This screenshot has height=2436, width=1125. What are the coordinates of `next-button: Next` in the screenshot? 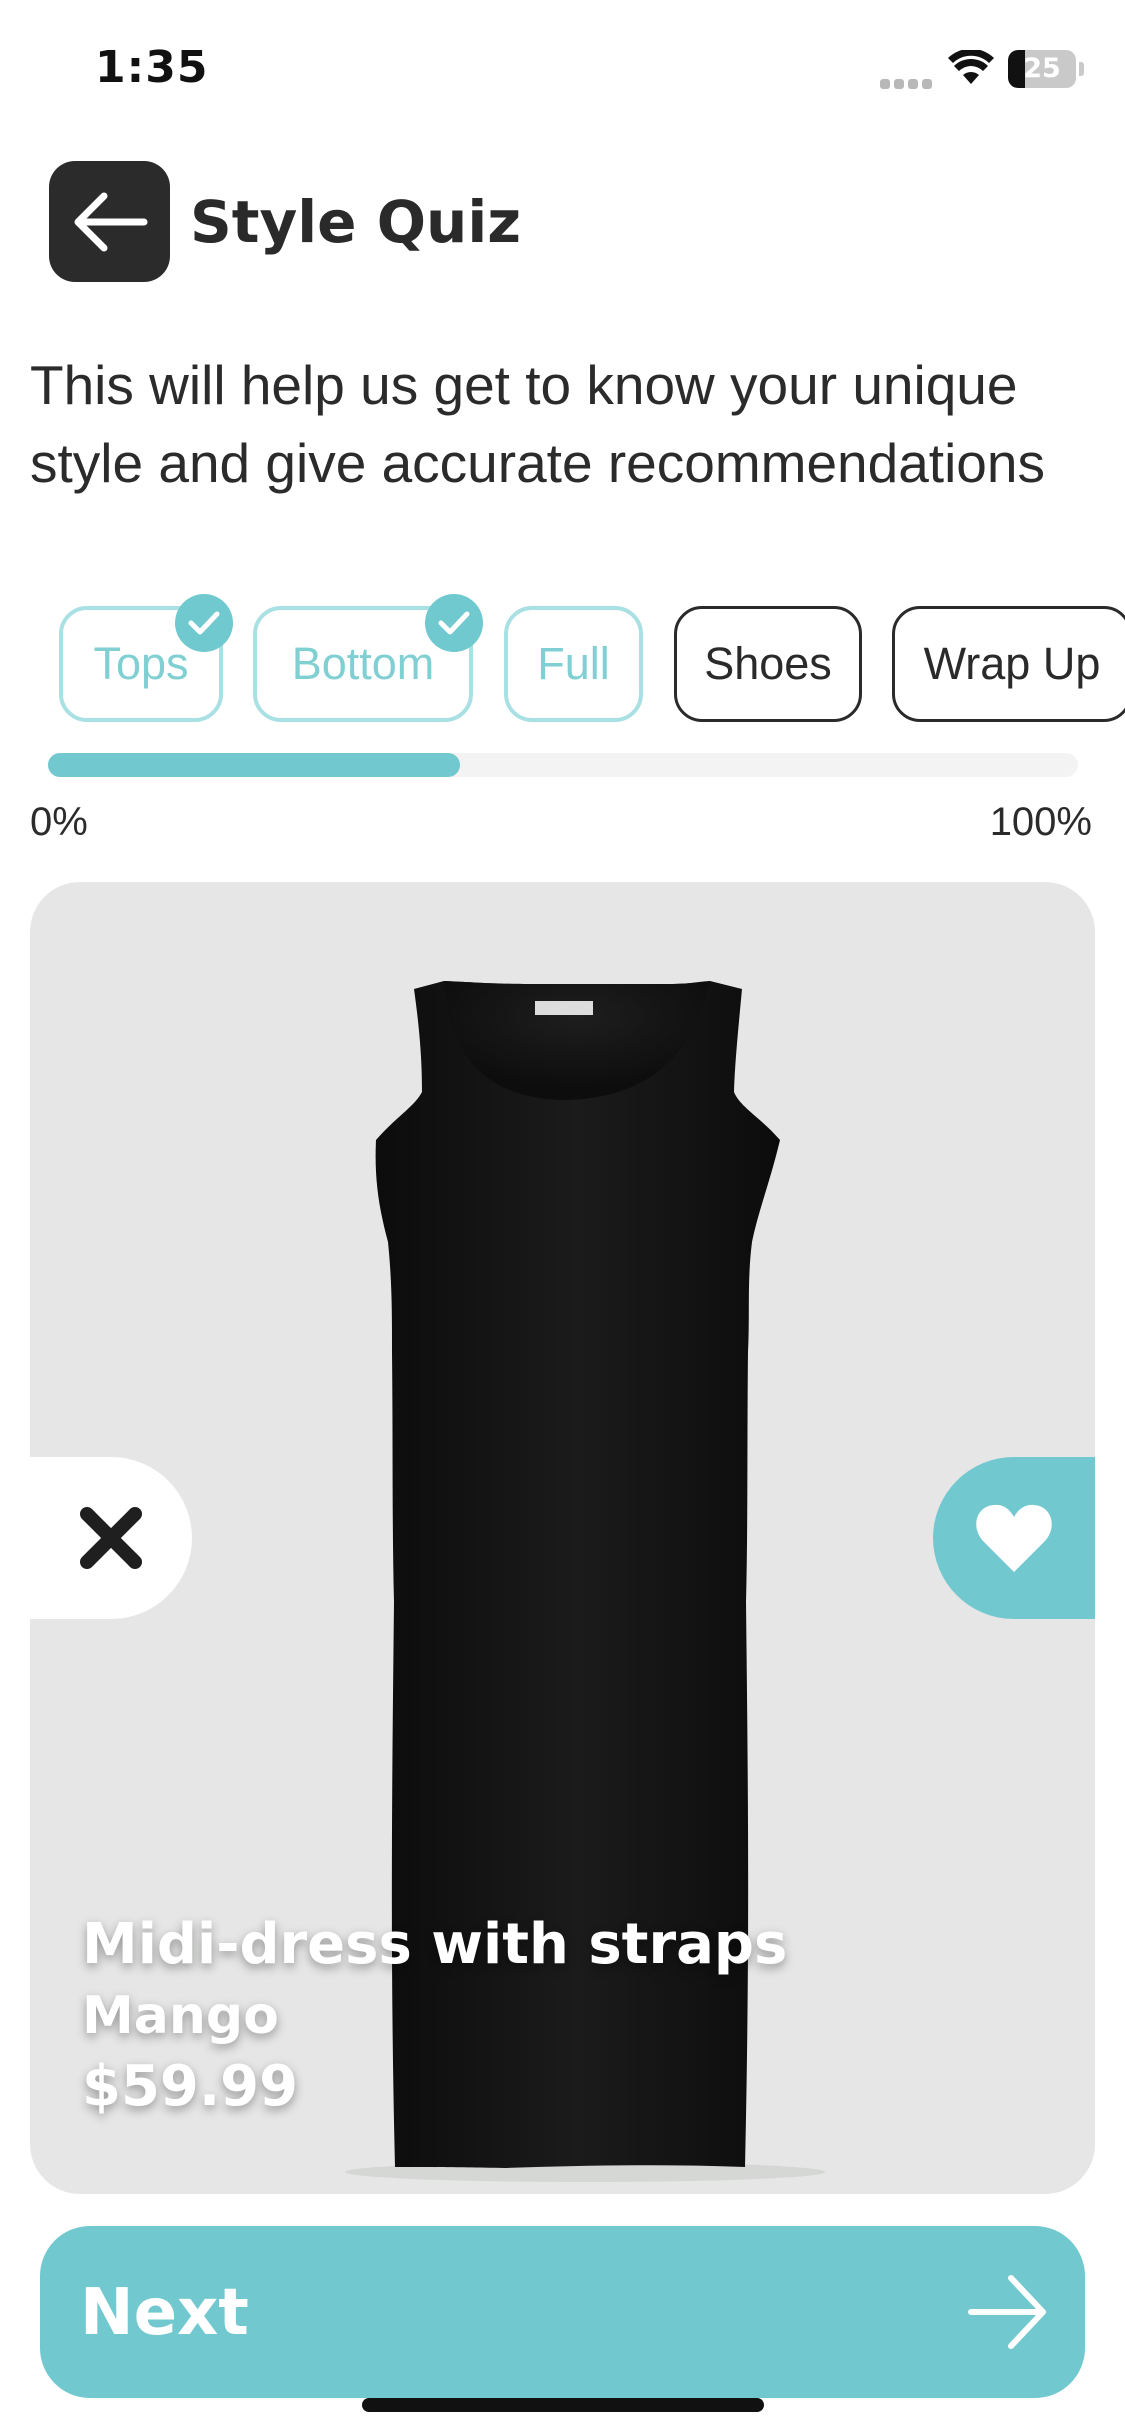 It's located at (562, 2312).